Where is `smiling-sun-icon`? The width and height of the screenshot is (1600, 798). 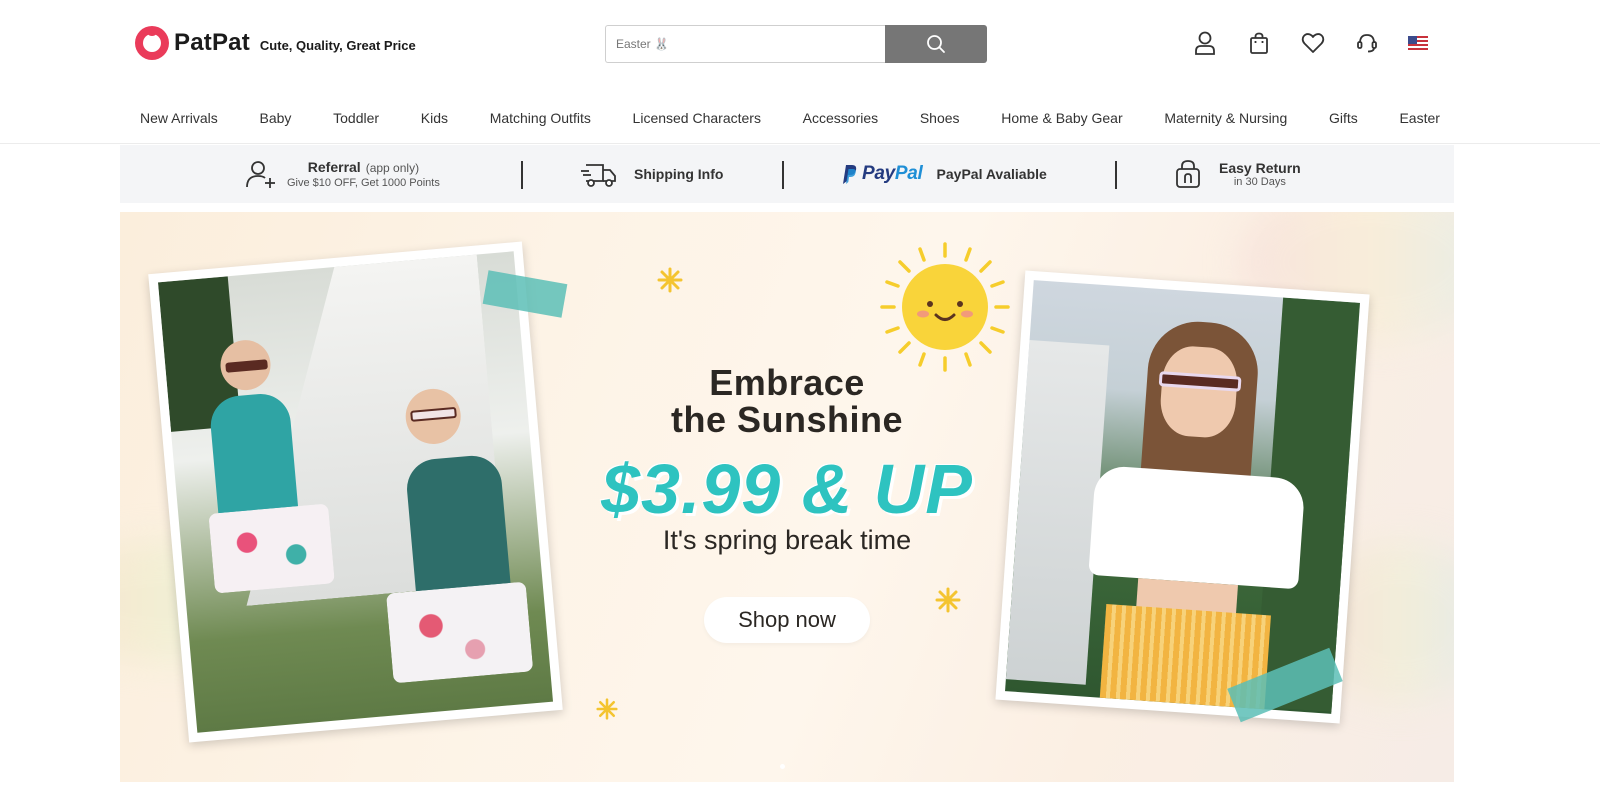
smiling-sun-icon is located at coordinates (945, 307).